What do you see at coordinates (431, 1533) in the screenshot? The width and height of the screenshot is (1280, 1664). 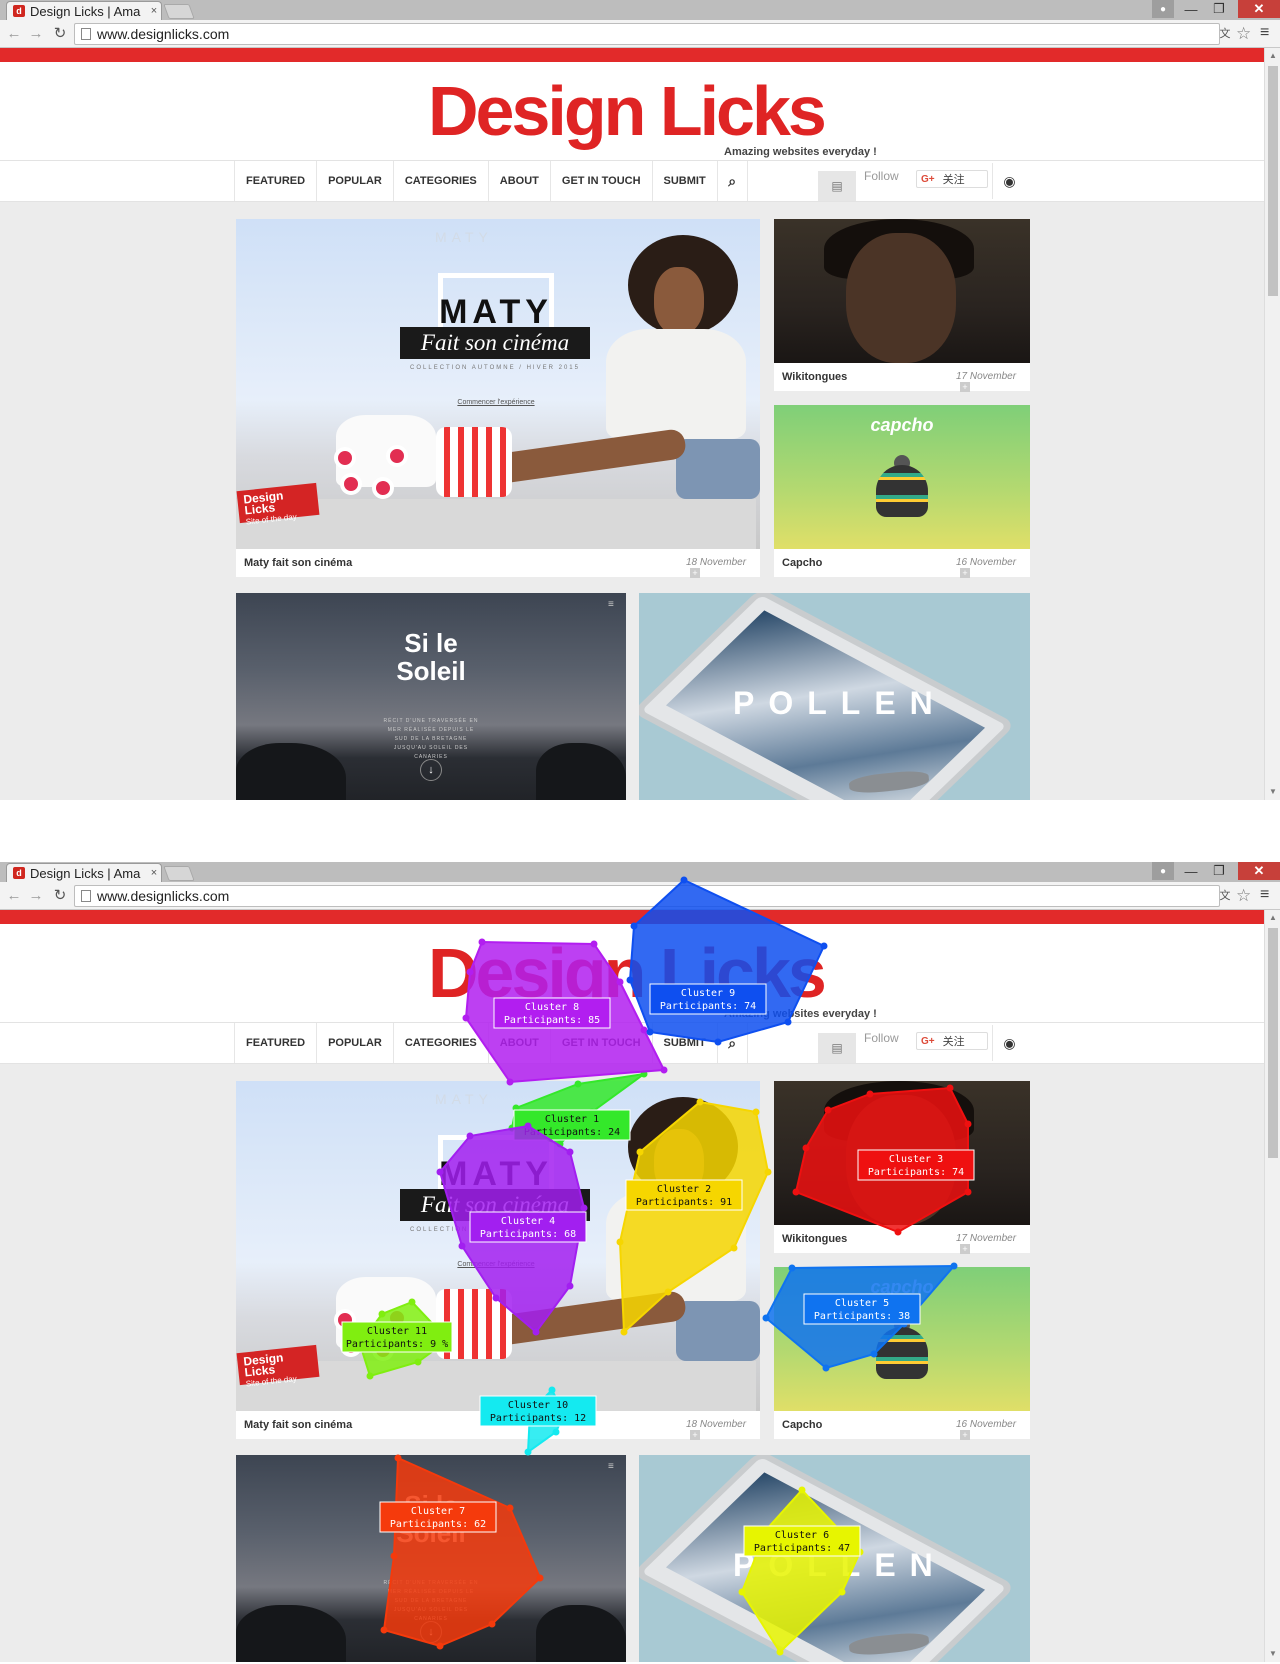 I see `soleil-title-line2: Soleil` at bounding box center [431, 1533].